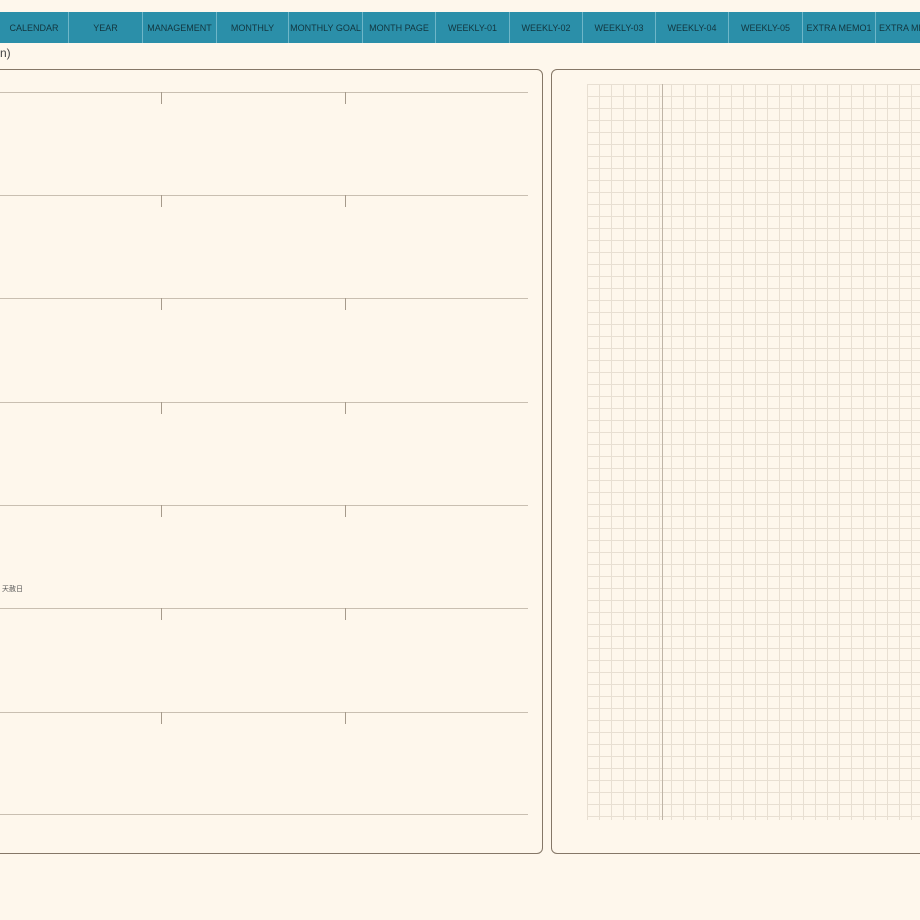 This screenshot has height=920, width=920. What do you see at coordinates (326, 27) in the screenshot?
I see `tab-monthly-goal: MONTHLY GOAL` at bounding box center [326, 27].